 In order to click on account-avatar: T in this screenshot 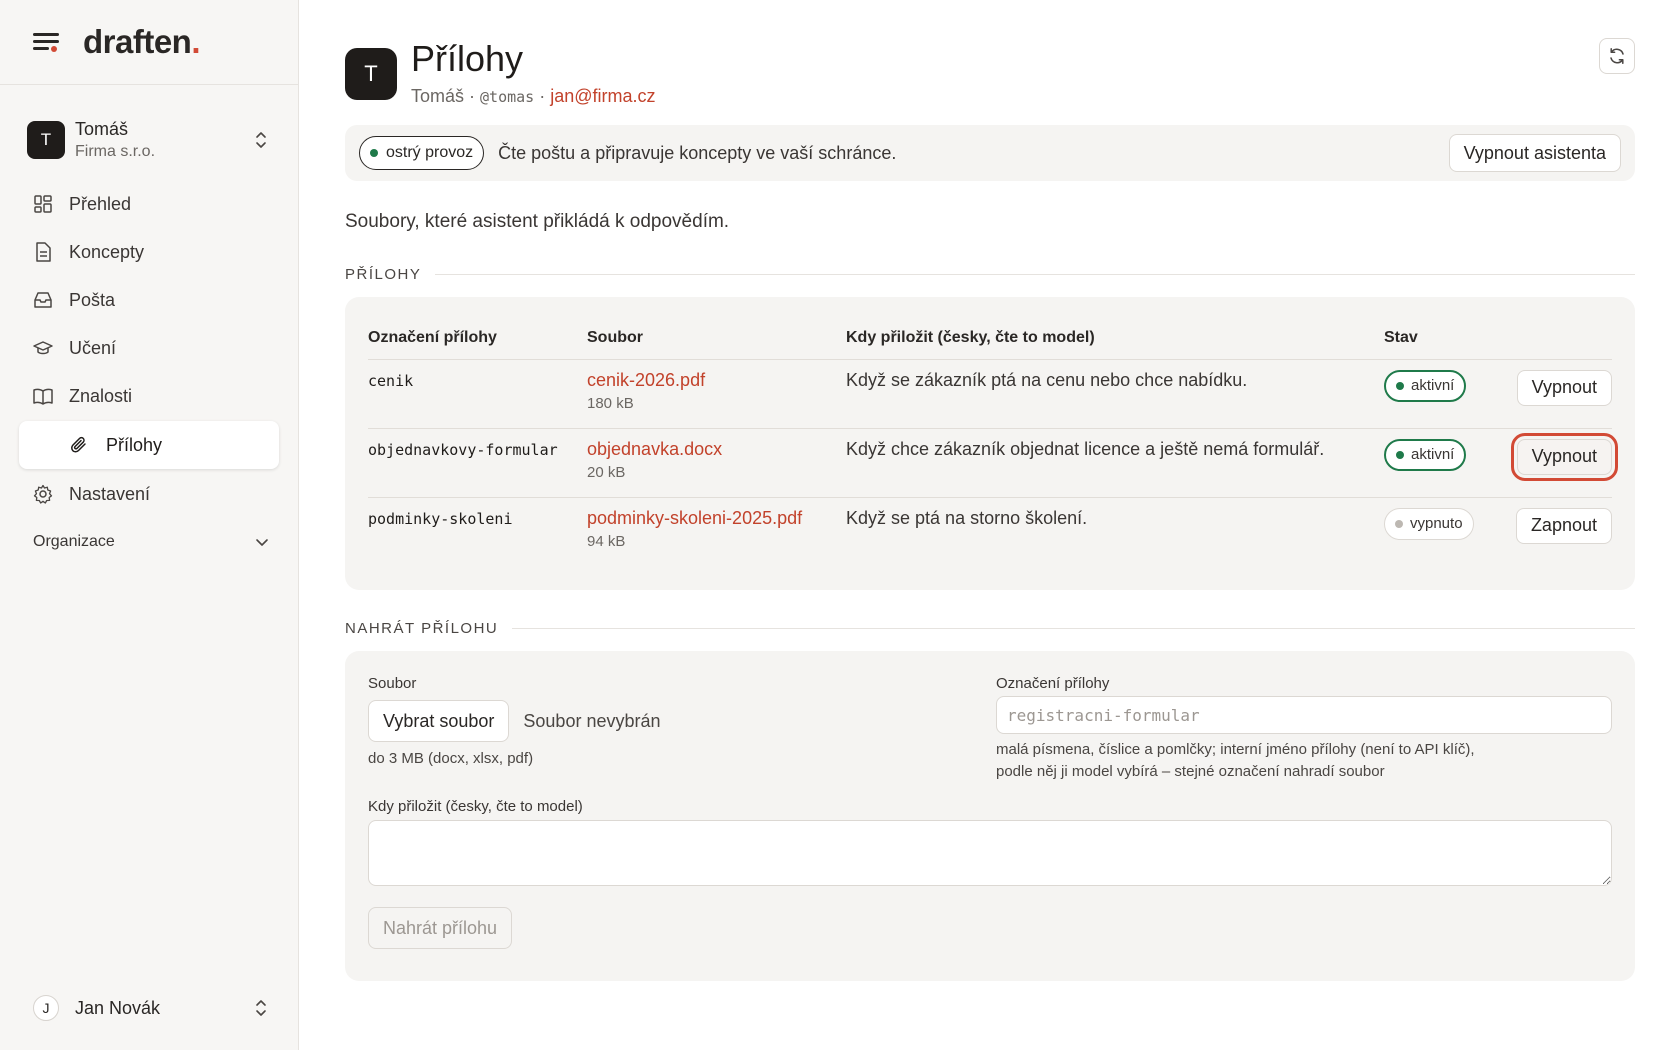, I will do `click(46, 140)`.